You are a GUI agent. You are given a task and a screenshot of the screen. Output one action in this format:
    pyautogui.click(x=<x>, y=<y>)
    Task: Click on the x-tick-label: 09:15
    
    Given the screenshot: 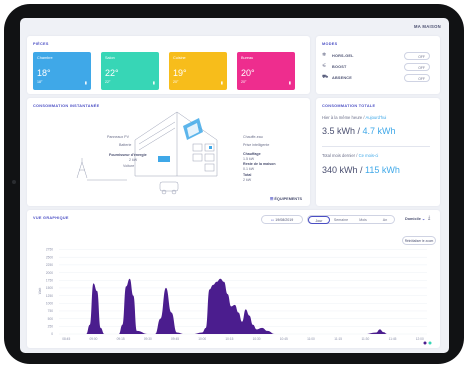 What is the action you would take?
    pyautogui.click(x=121, y=339)
    